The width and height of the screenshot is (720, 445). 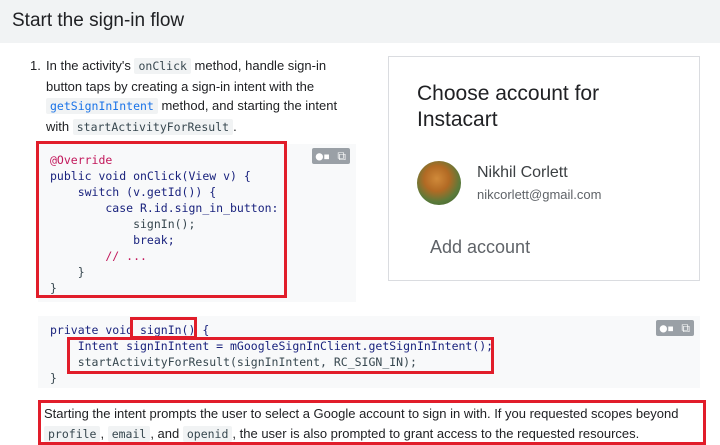 What do you see at coordinates (539, 194) in the screenshot?
I see `account-email: nikcorlett@gmail.com` at bounding box center [539, 194].